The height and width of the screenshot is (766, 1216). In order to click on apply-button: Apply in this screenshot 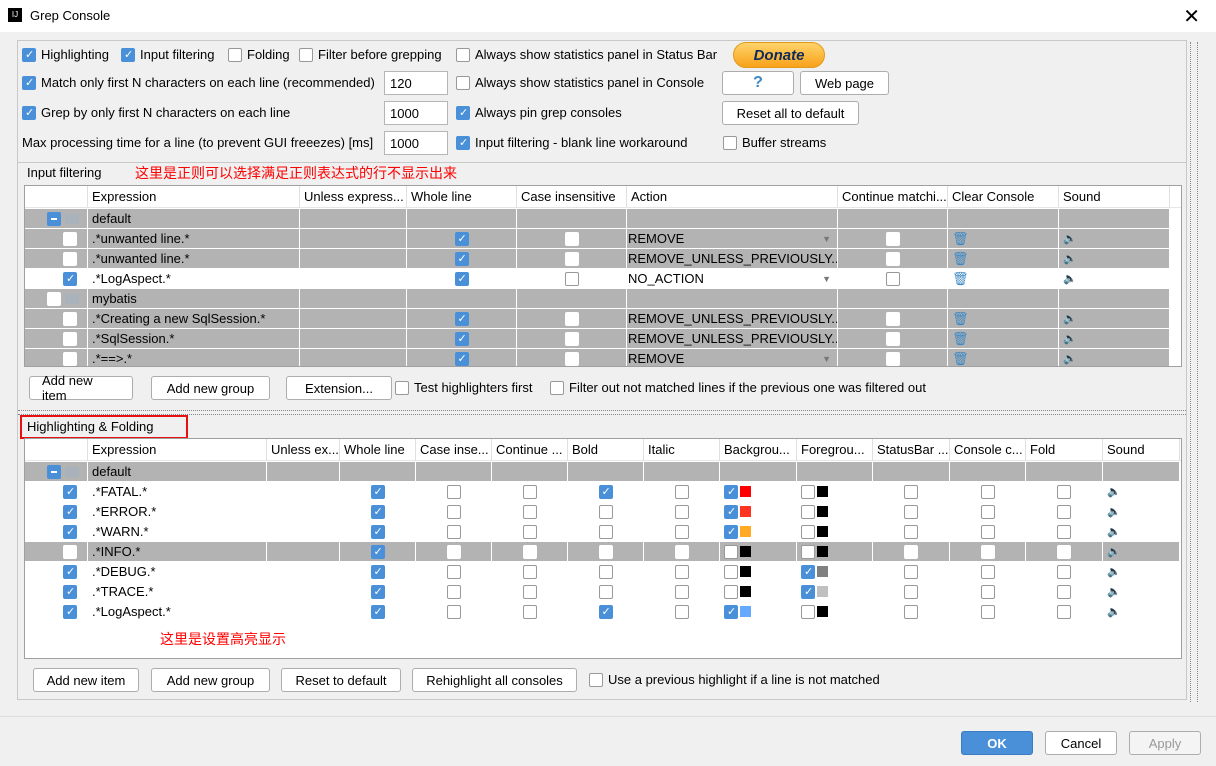, I will do `click(1165, 743)`.